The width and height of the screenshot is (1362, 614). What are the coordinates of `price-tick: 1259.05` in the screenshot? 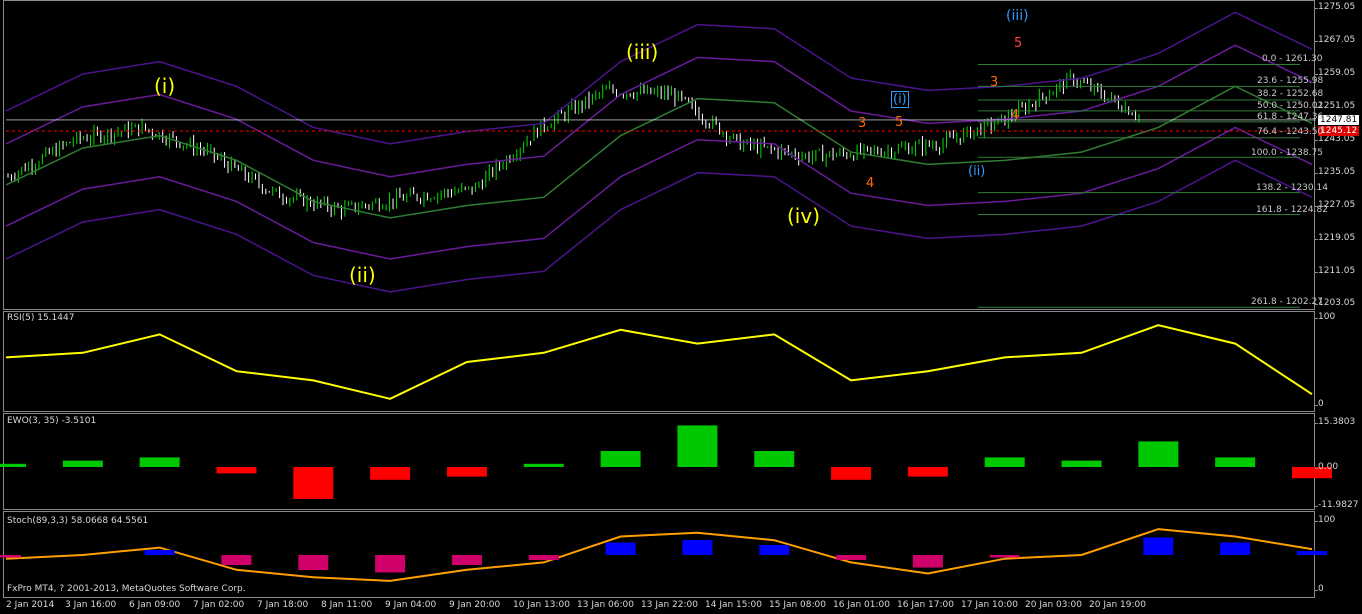 It's located at (1335, 73).